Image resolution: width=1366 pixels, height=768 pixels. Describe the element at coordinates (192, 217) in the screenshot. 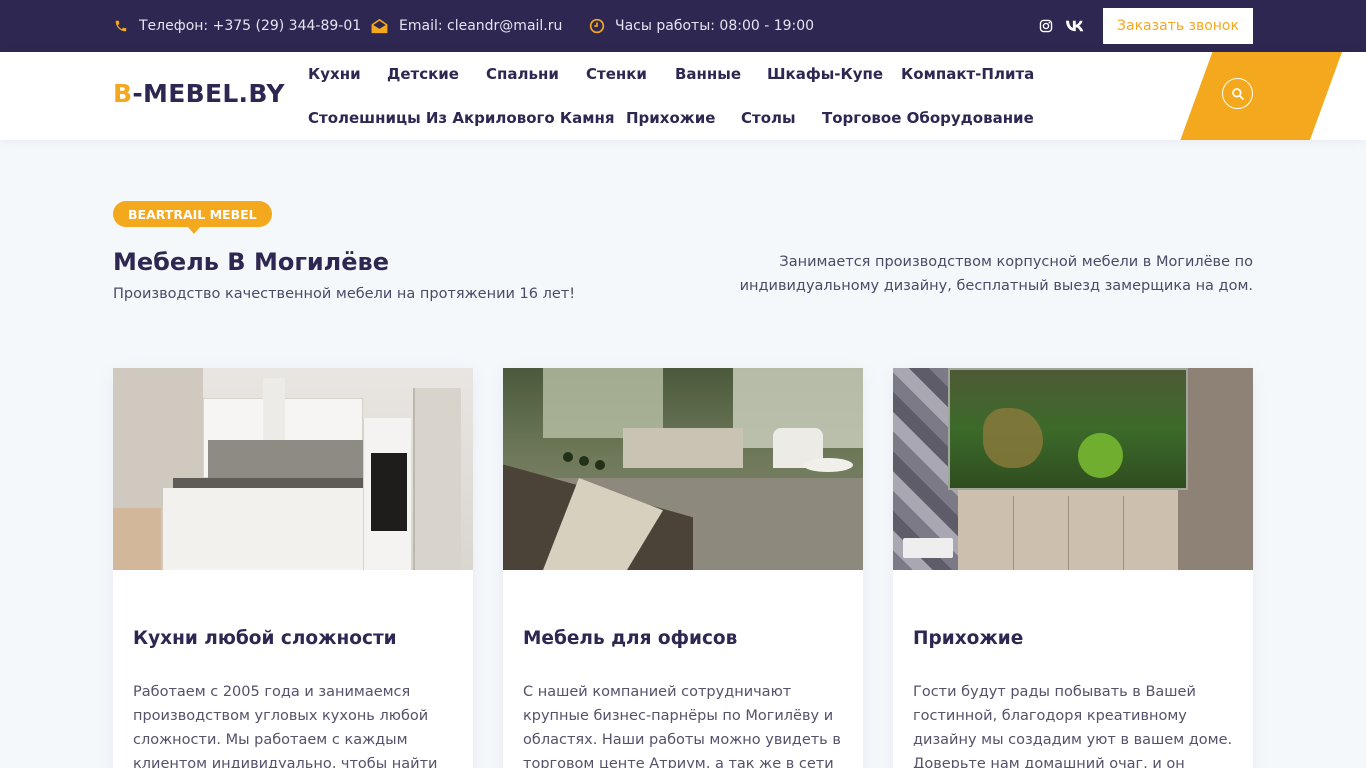

I see `section-badge: BEARTRAIL MEBEL` at that location.